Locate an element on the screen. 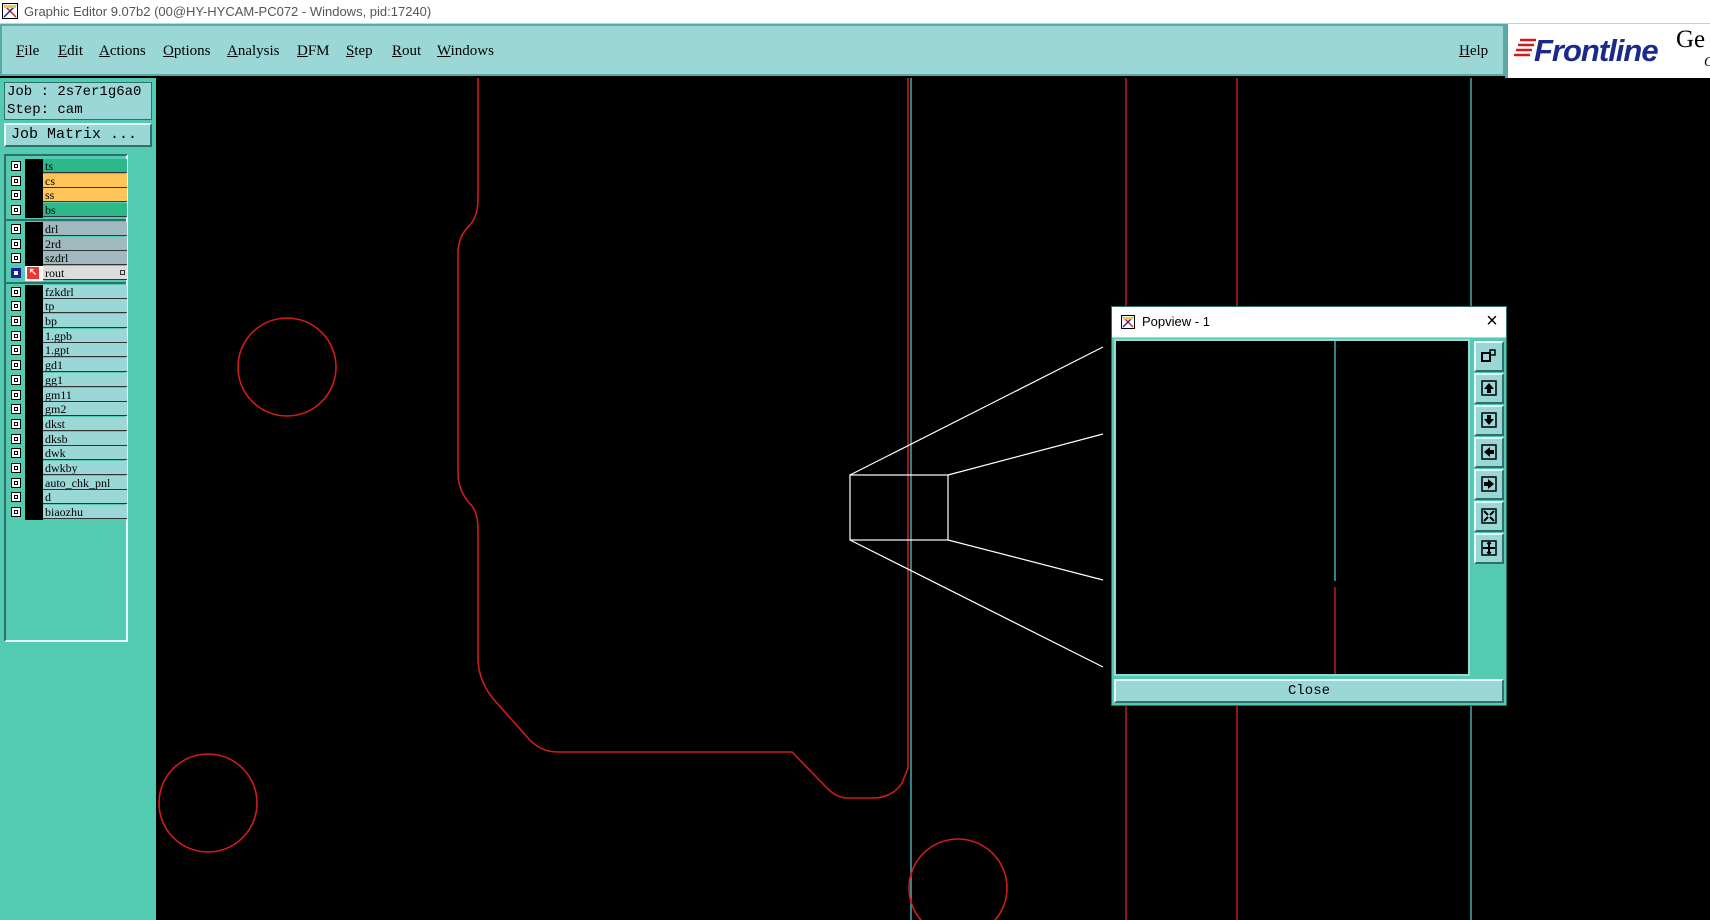  layer-name: drl is located at coordinates (85, 228).